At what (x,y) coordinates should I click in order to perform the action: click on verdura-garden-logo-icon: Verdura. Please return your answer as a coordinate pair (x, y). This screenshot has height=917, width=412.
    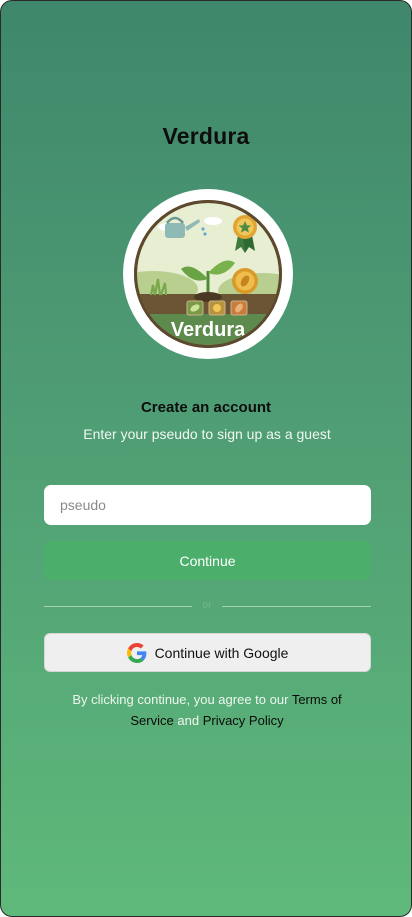
    Looking at the image, I should click on (208, 274).